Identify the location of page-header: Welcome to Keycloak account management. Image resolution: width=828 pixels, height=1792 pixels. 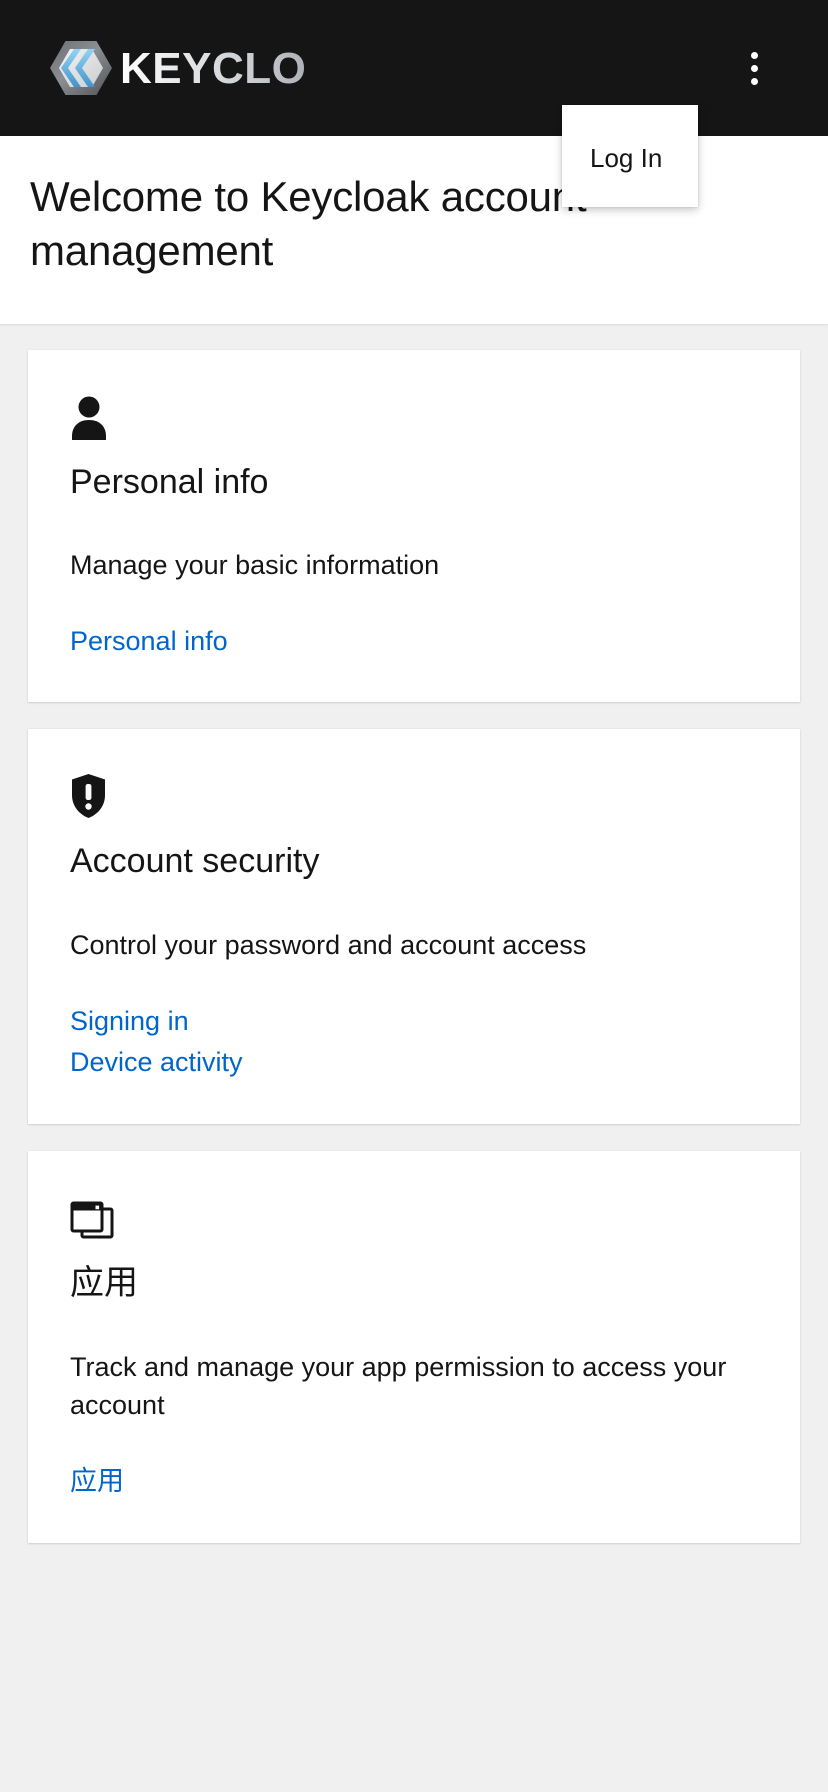
(414, 230).